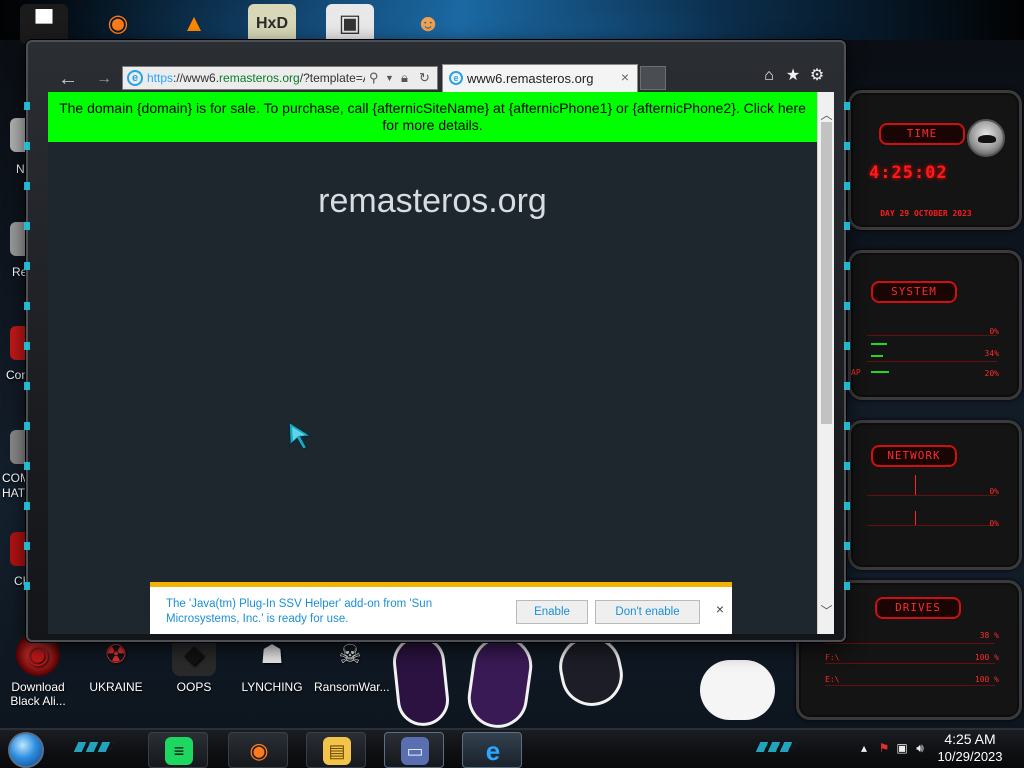  I want to click on clock-time: 4:25 AM, so click(970, 739).